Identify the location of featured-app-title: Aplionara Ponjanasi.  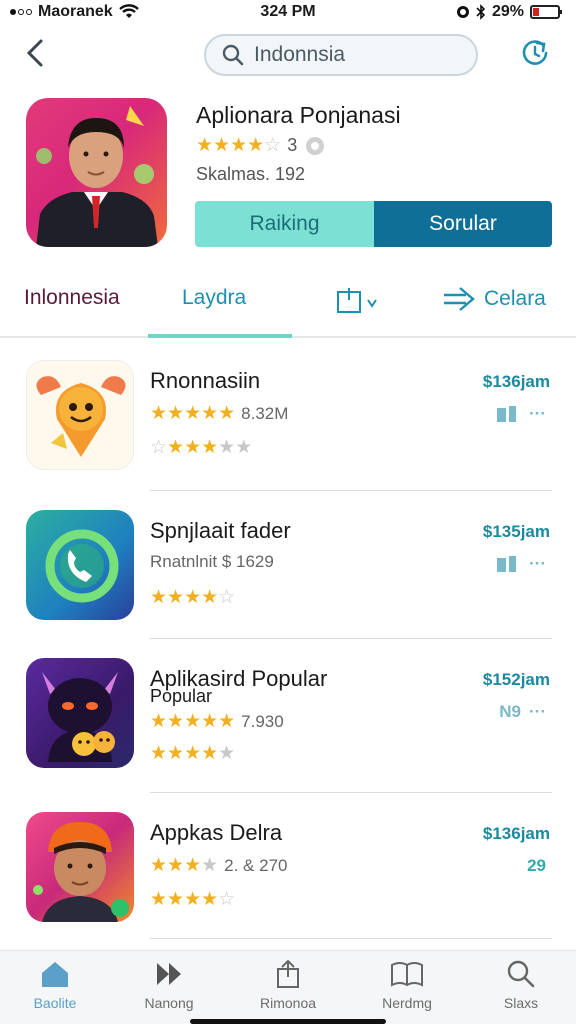
(298, 115).